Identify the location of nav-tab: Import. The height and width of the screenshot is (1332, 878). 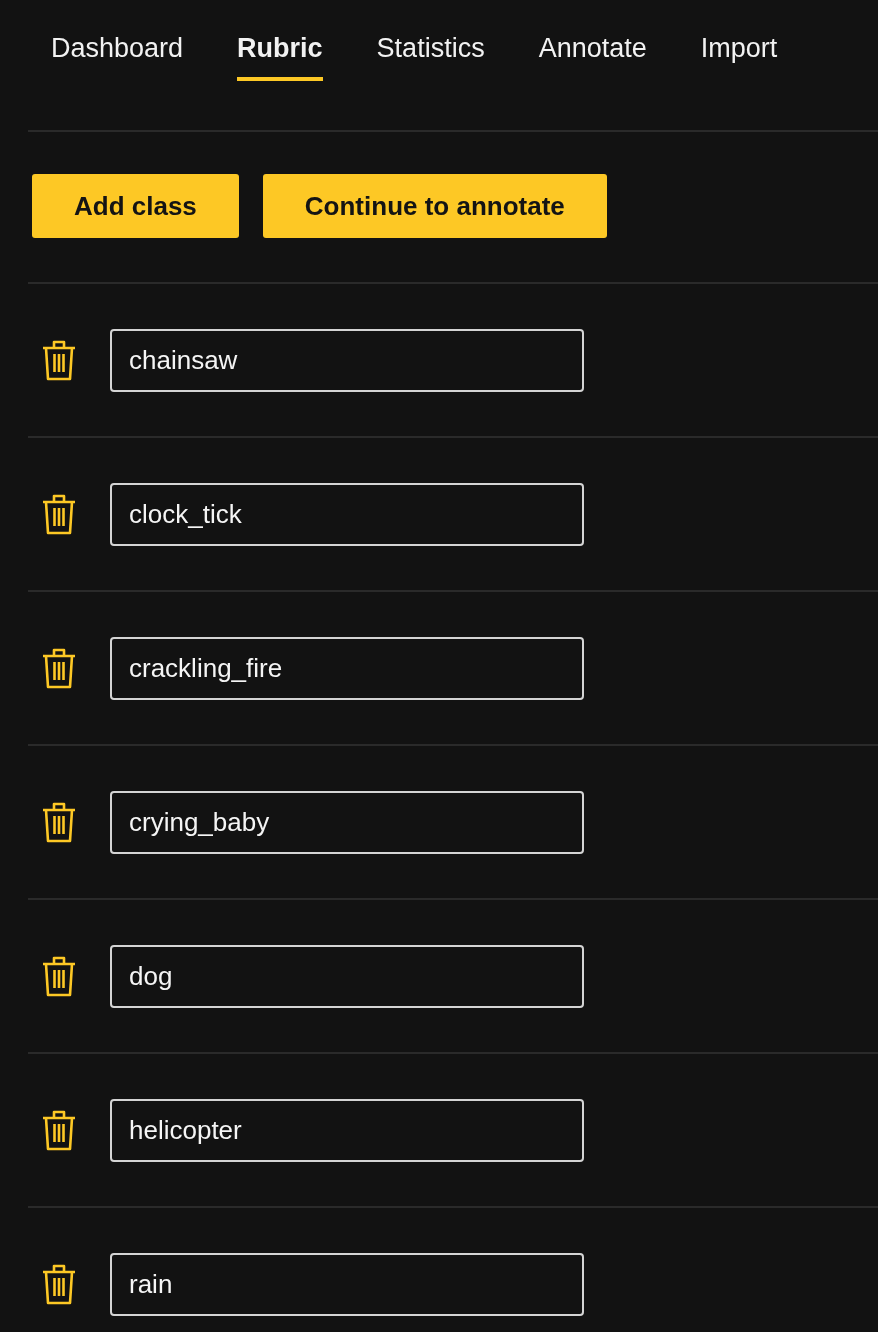
(739, 40).